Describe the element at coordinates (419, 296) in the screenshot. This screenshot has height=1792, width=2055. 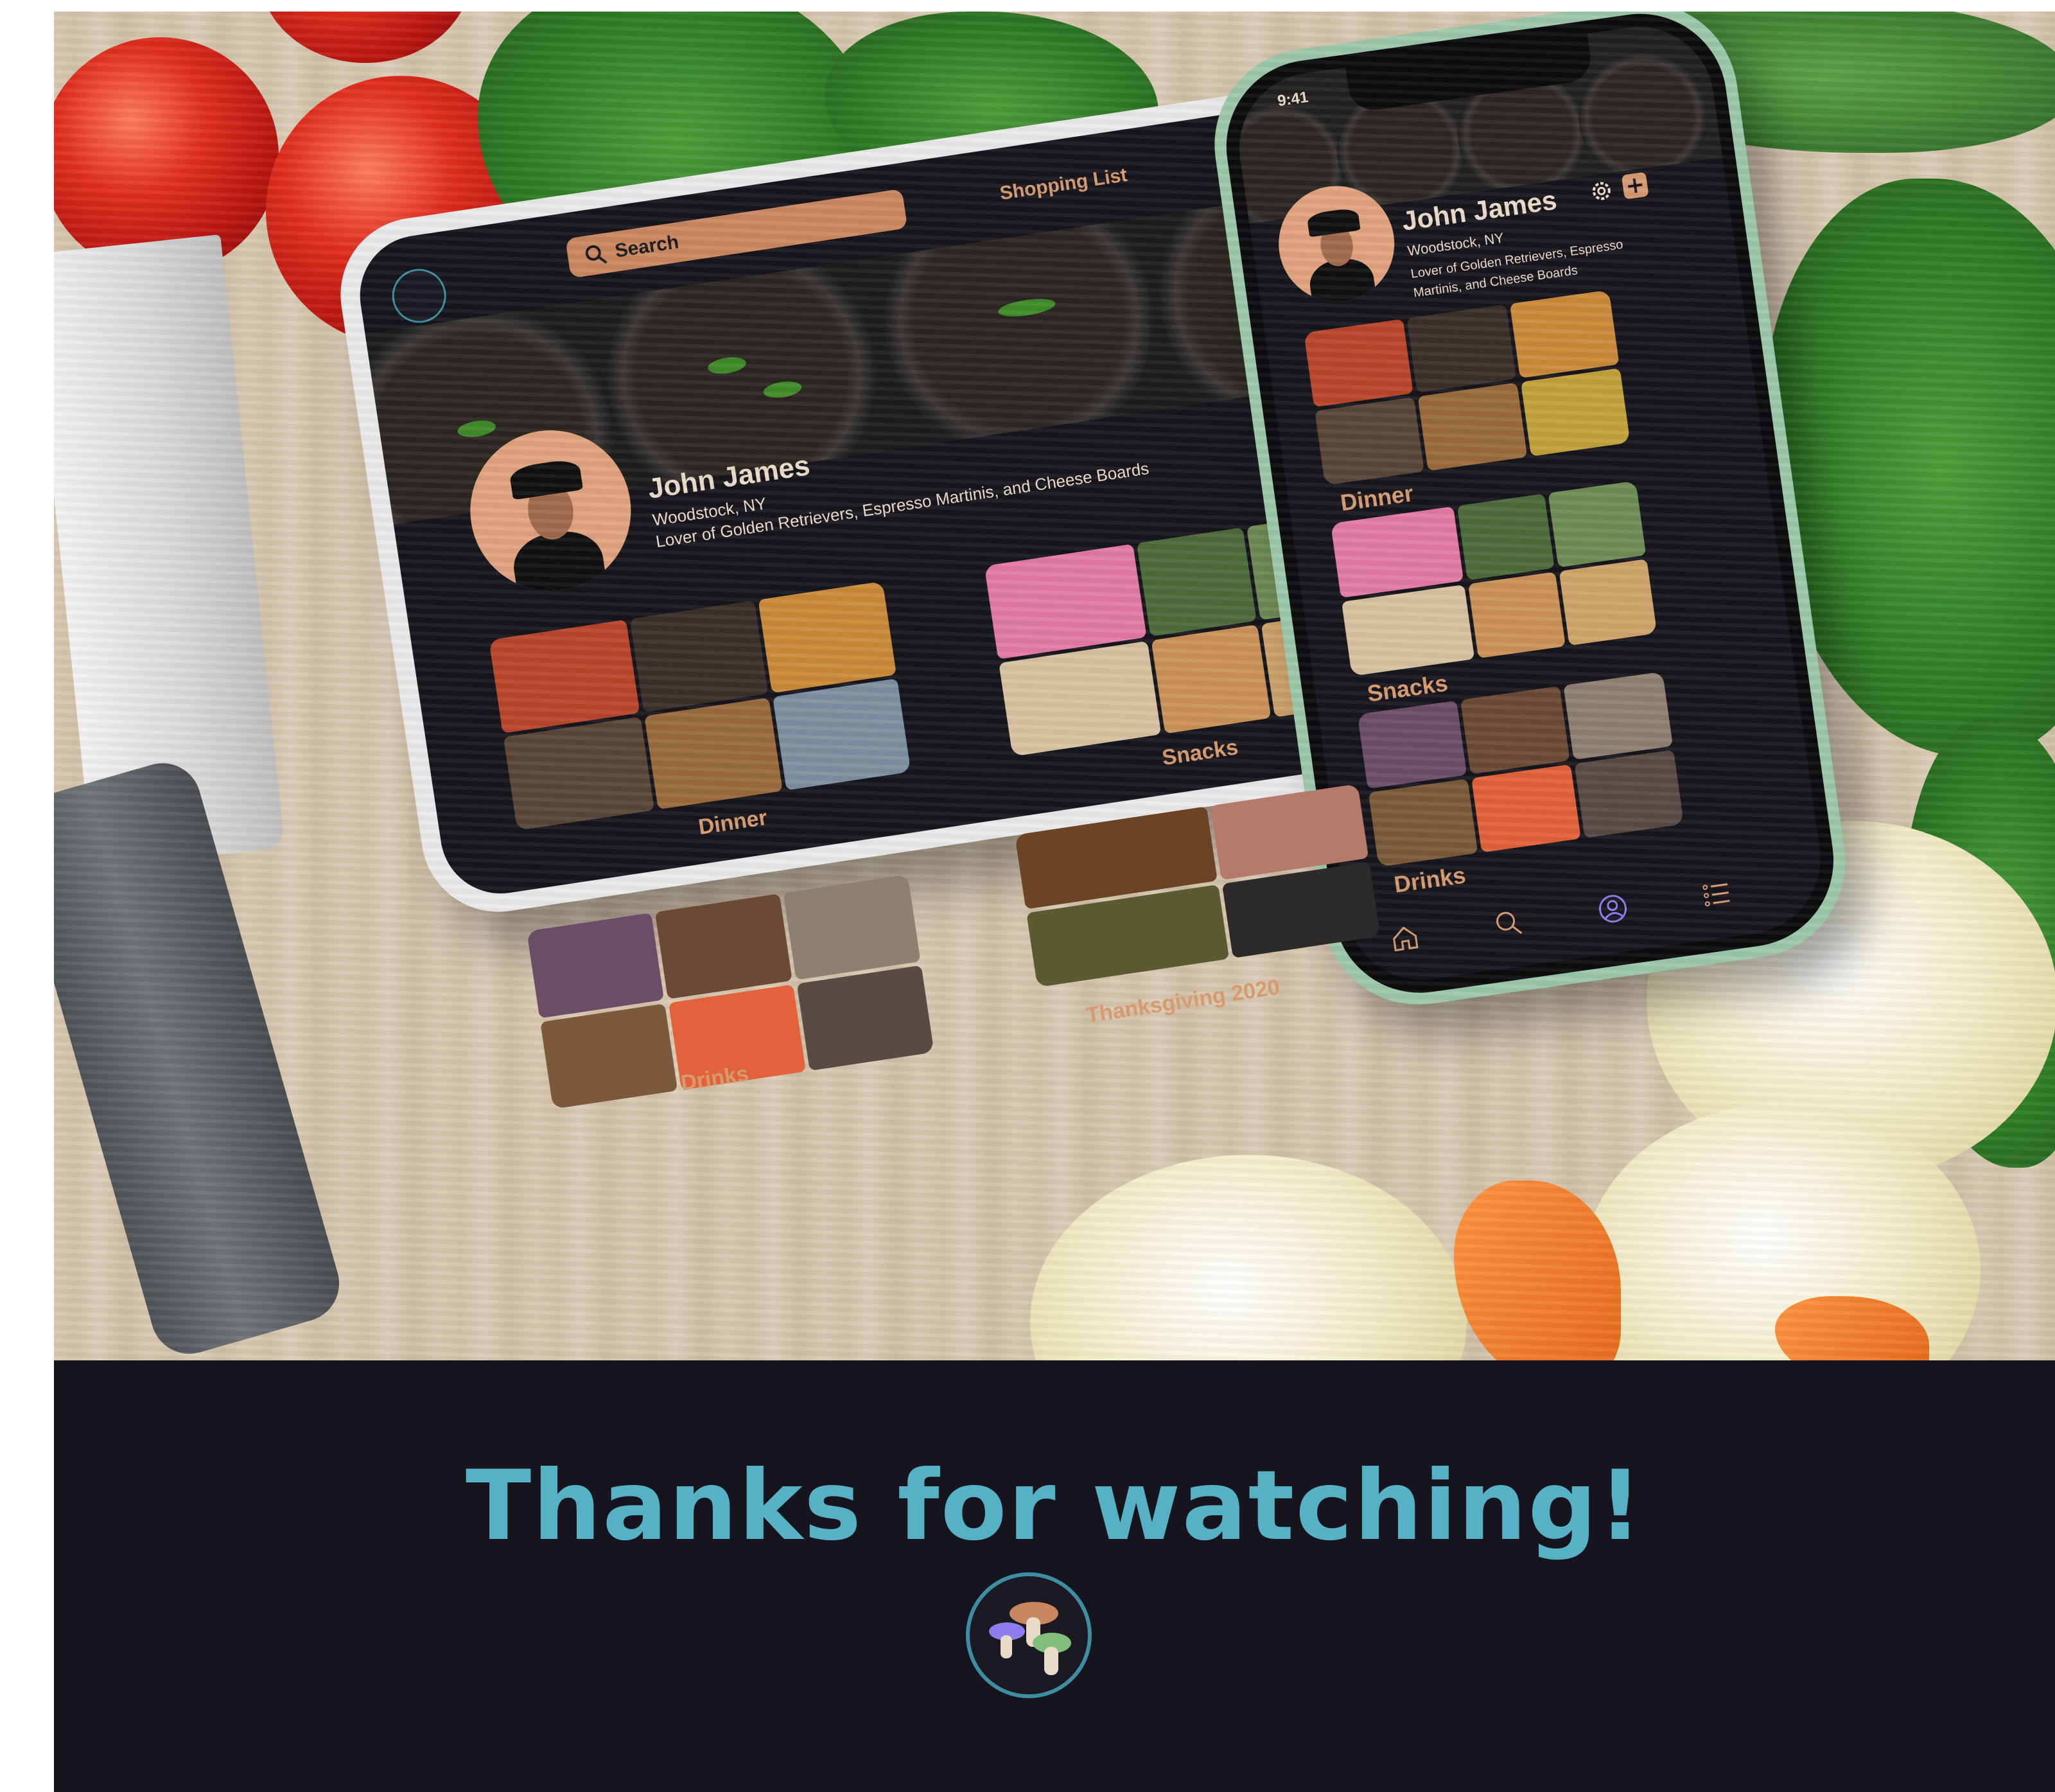
I see `app-logo` at that location.